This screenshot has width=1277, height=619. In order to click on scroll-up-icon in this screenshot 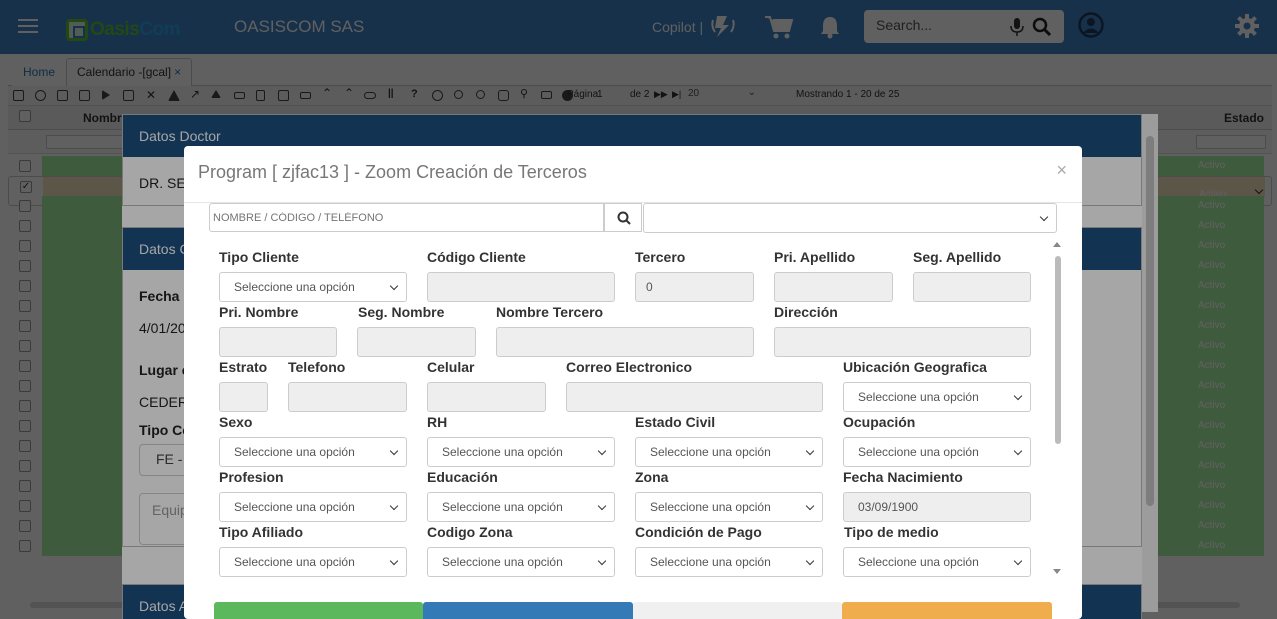, I will do `click(1057, 244)`.